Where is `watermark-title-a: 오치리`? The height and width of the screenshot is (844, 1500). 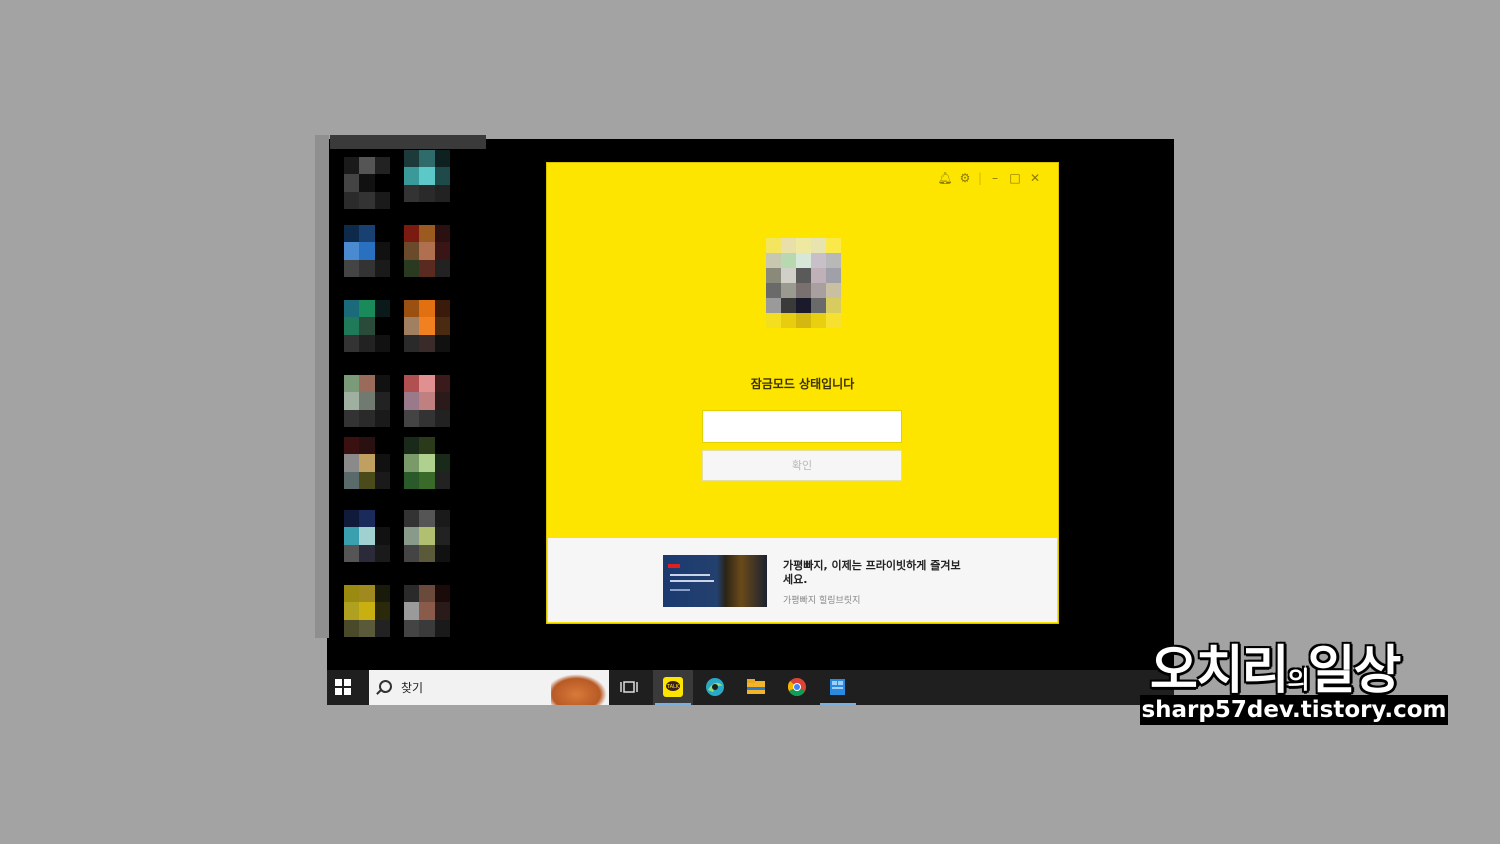 watermark-title-a: 오치리 is located at coordinates (1220, 671).